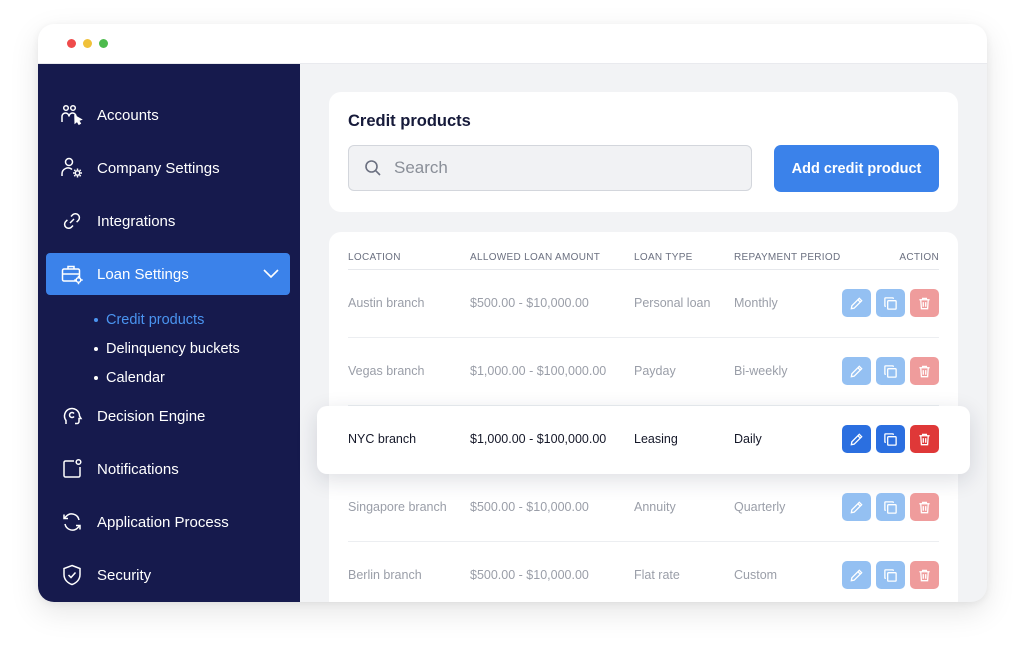 This screenshot has width=1024, height=651. Describe the element at coordinates (655, 371) in the screenshot. I see `cell-loan-type: Payday` at that location.